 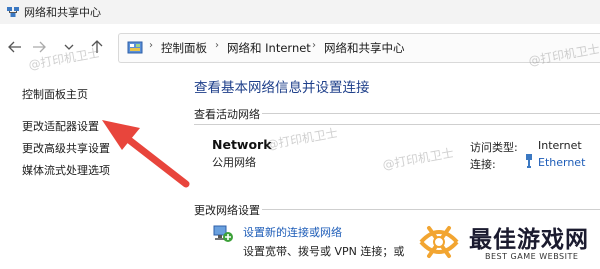 I want to click on sidebar-item-change-adapter-settings: 更改适配器设置, so click(x=60, y=126).